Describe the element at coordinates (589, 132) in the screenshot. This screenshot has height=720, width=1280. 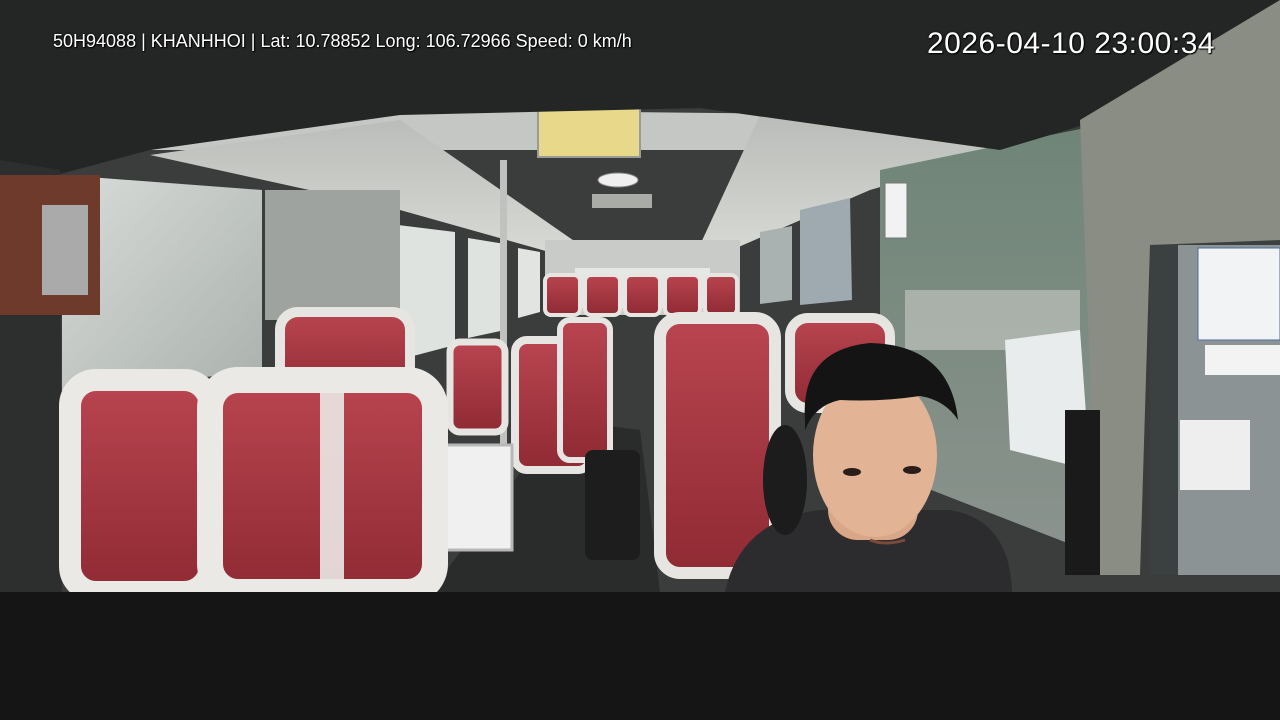
I see `ceiling-light` at that location.